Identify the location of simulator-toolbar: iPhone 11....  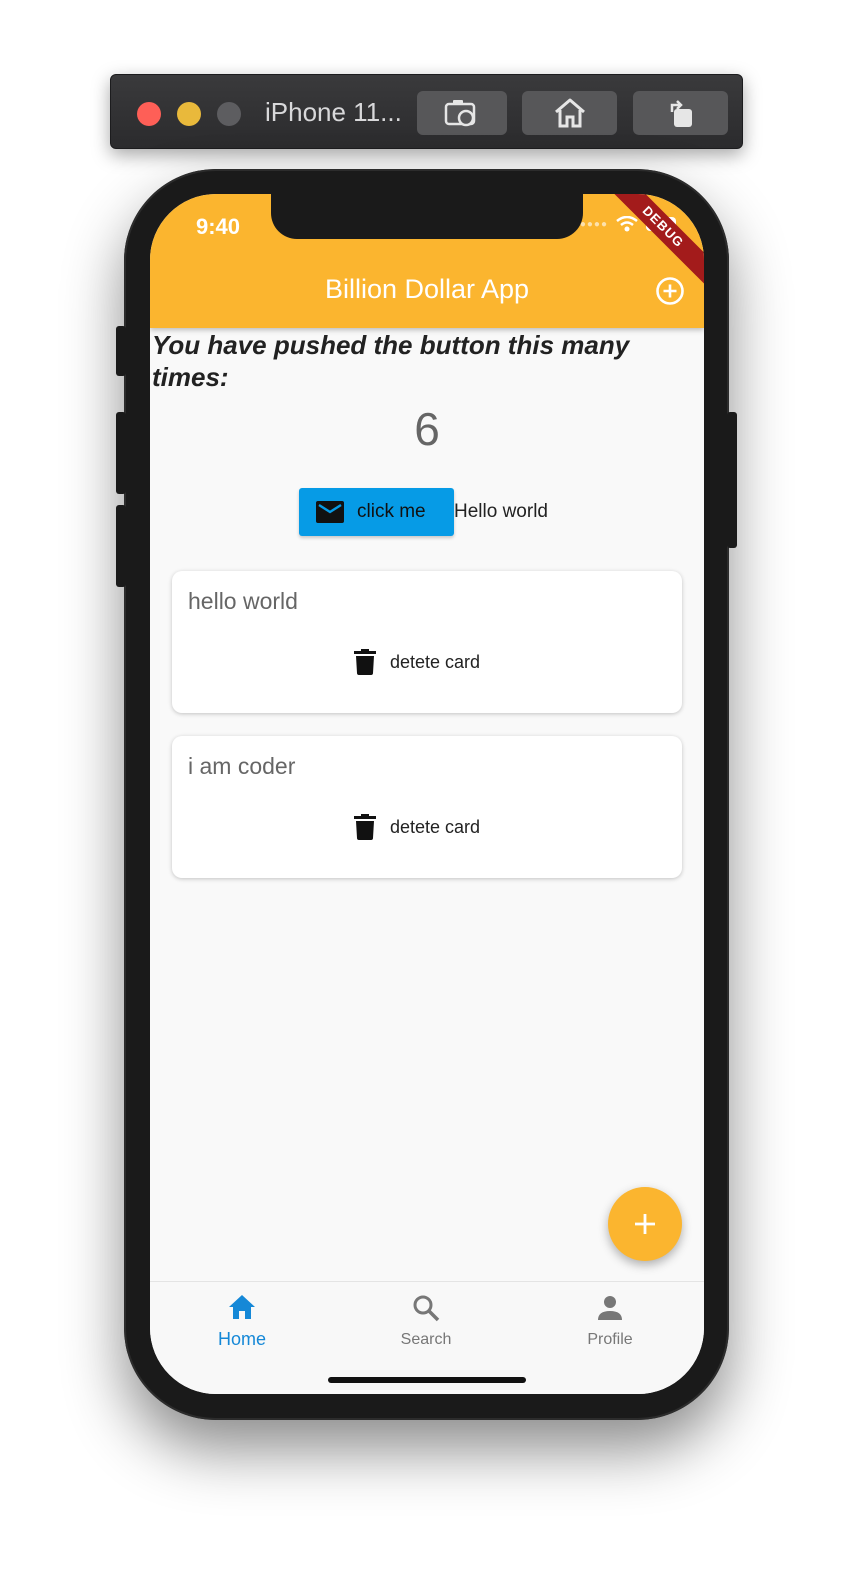
(426, 111).